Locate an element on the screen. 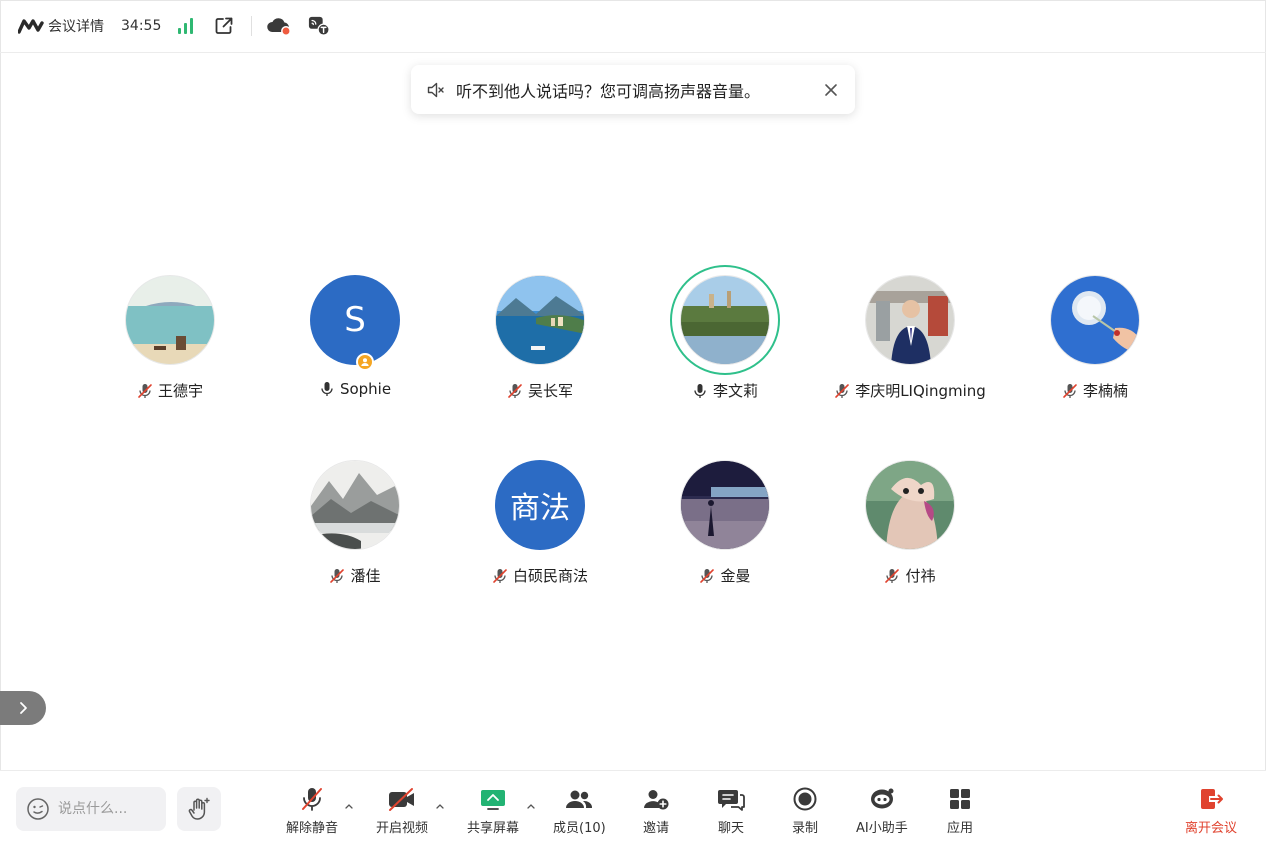 The width and height of the screenshot is (1266, 846). participant-tile: 潘佳 is located at coordinates (355, 523).